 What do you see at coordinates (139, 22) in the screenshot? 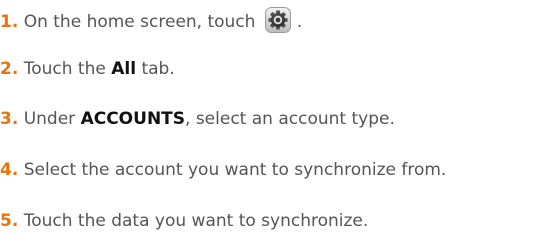
I see `step-text: On the home screen, touch` at bounding box center [139, 22].